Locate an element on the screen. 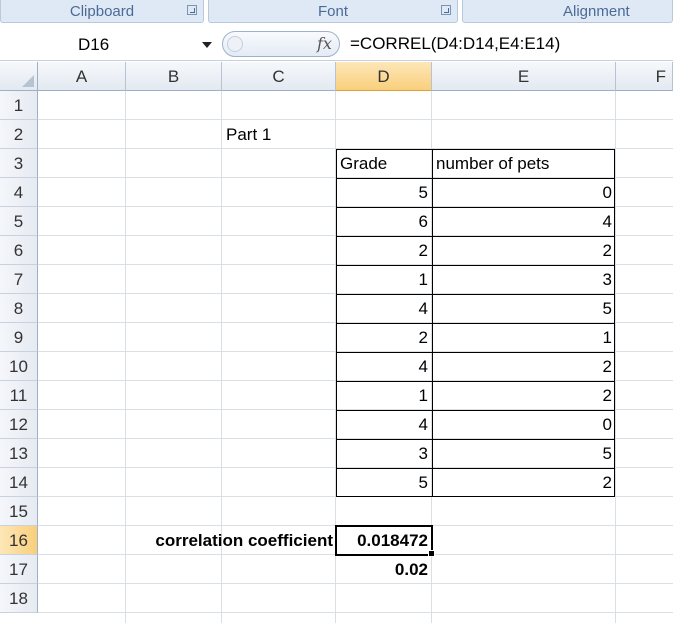 Image resolution: width=673 pixels, height=623 pixels. column-header-f: F is located at coordinates (644, 76).